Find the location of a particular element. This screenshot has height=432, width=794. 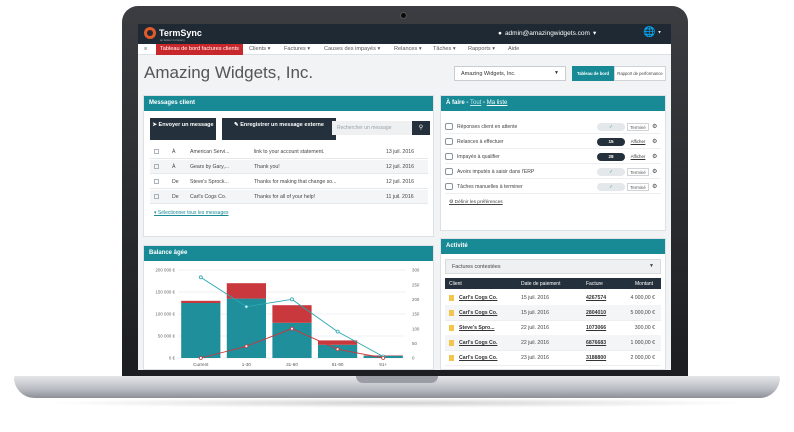

invoice-link: 1073066 is located at coordinates (596, 328).